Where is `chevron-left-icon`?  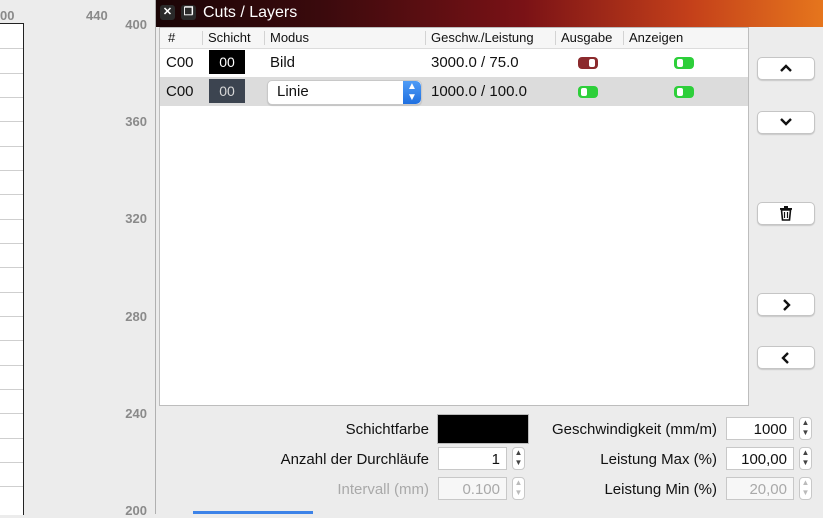
chevron-left-icon is located at coordinates (785, 358).